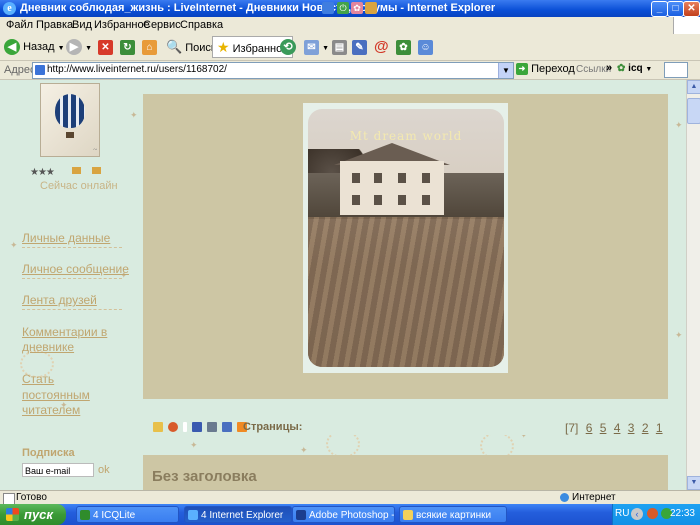 This screenshot has height=525, width=700. I want to click on users-icon: ☺, so click(425, 47).